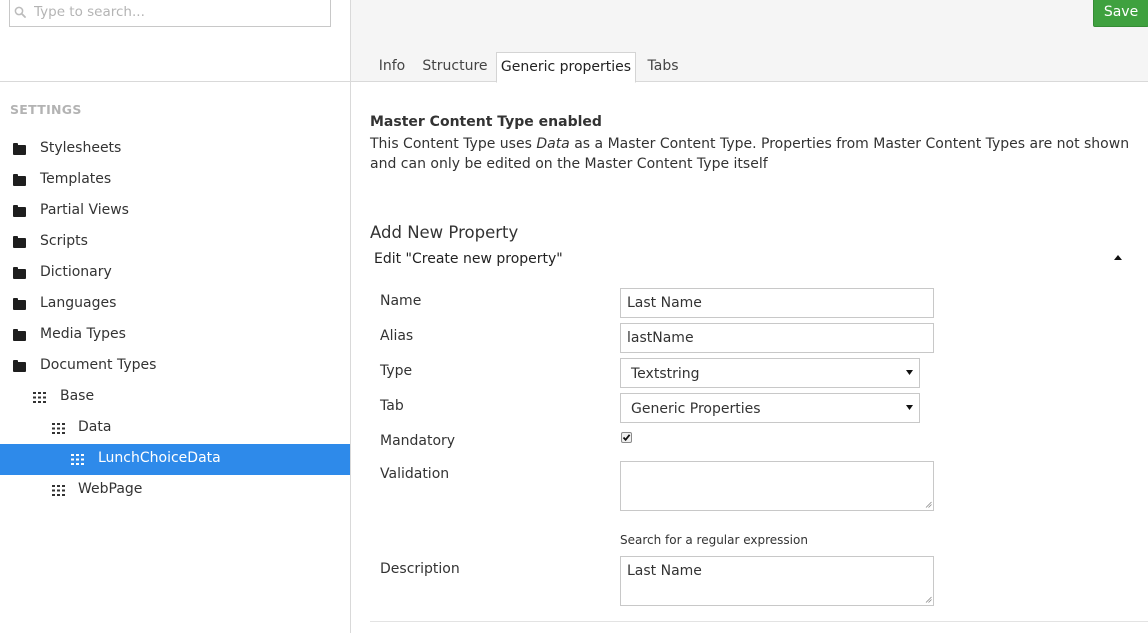 The width and height of the screenshot is (1148, 633). I want to click on section-label-settings: SETTINGS, so click(46, 109).